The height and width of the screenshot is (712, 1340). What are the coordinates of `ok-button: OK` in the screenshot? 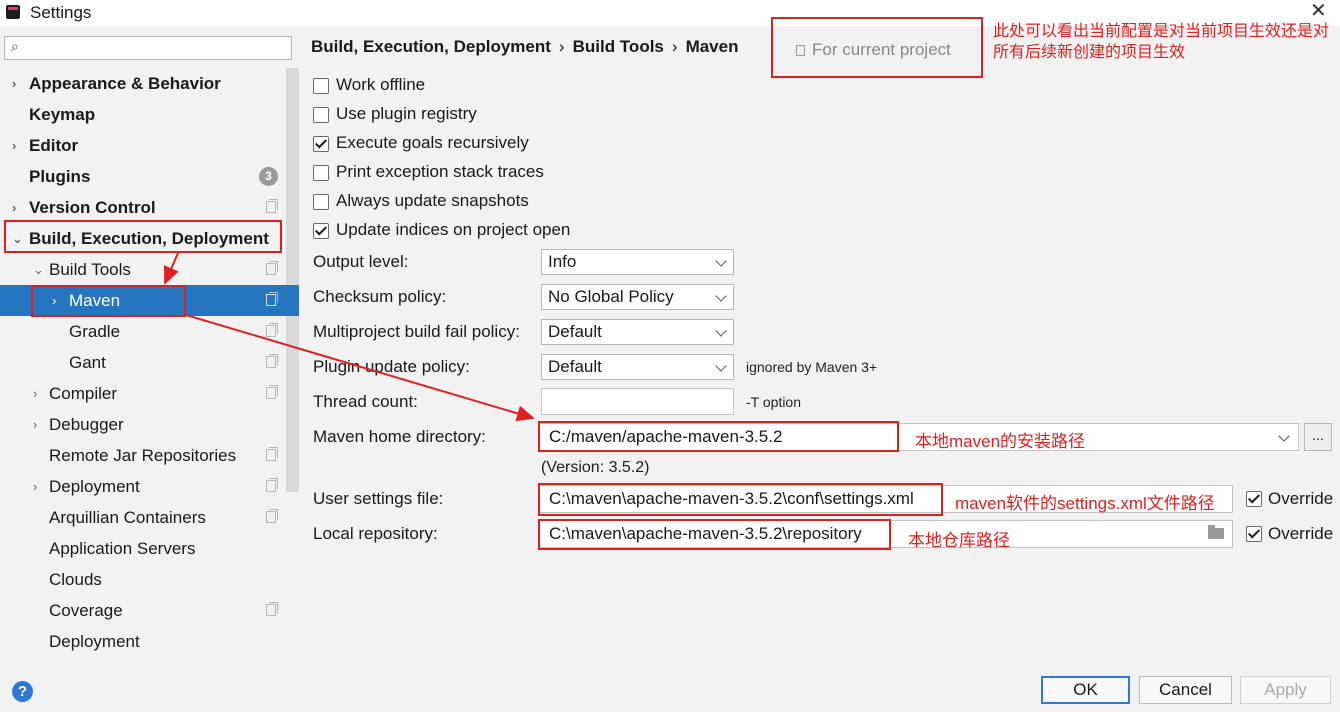 It's located at (1085, 690).